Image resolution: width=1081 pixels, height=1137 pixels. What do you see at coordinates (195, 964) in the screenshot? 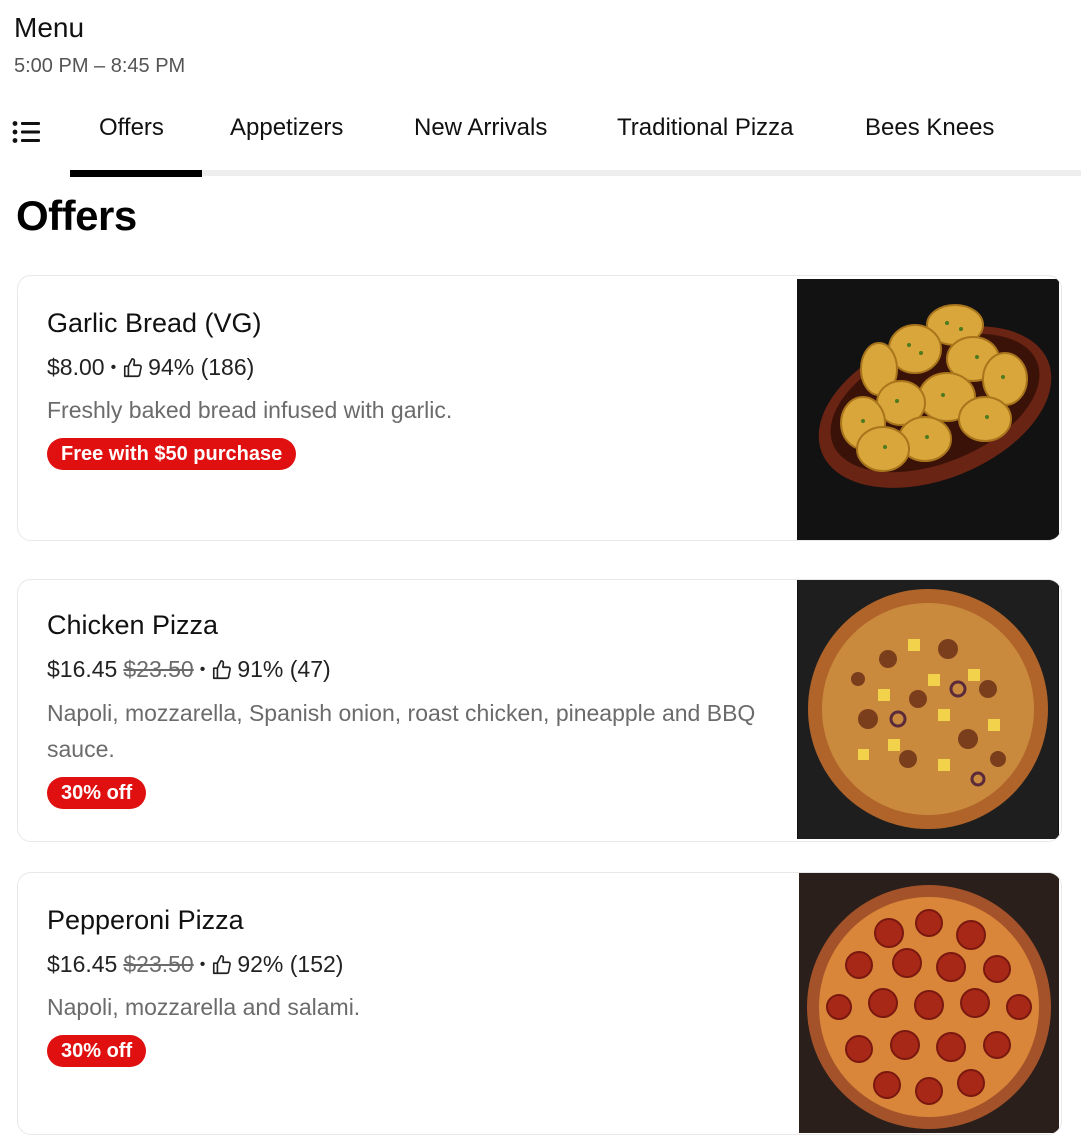
I see `item-meta: $16.45 $23.50 • 92% (152)` at bounding box center [195, 964].